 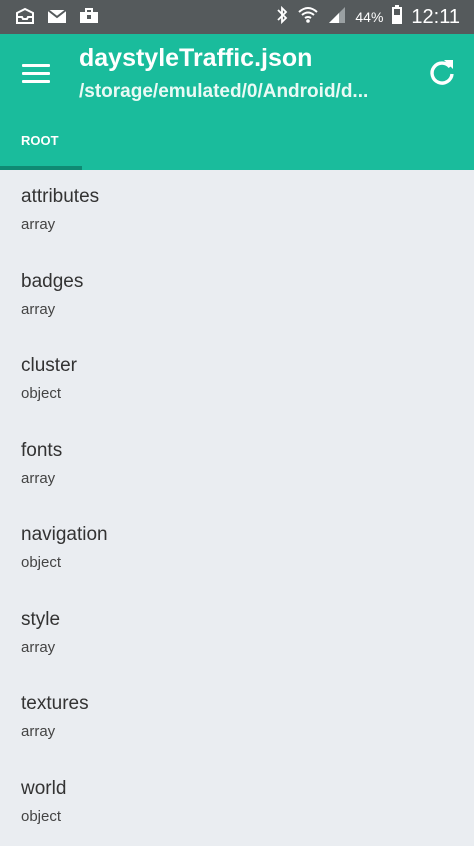 What do you see at coordinates (308, 17) in the screenshot?
I see `wifi-icon` at bounding box center [308, 17].